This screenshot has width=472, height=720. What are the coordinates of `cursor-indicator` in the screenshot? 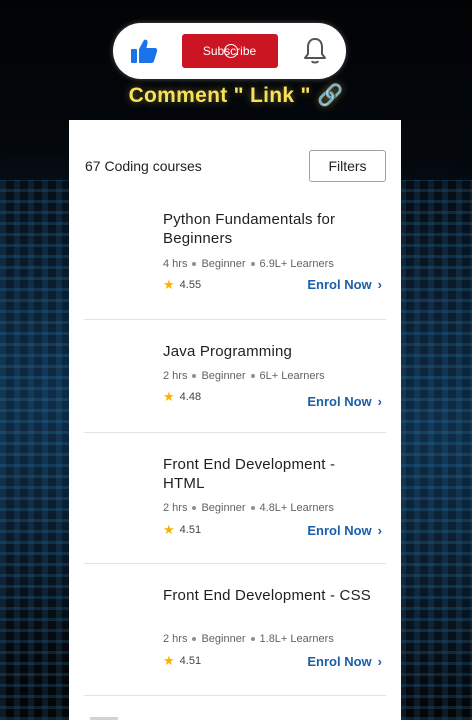 It's located at (230, 51).